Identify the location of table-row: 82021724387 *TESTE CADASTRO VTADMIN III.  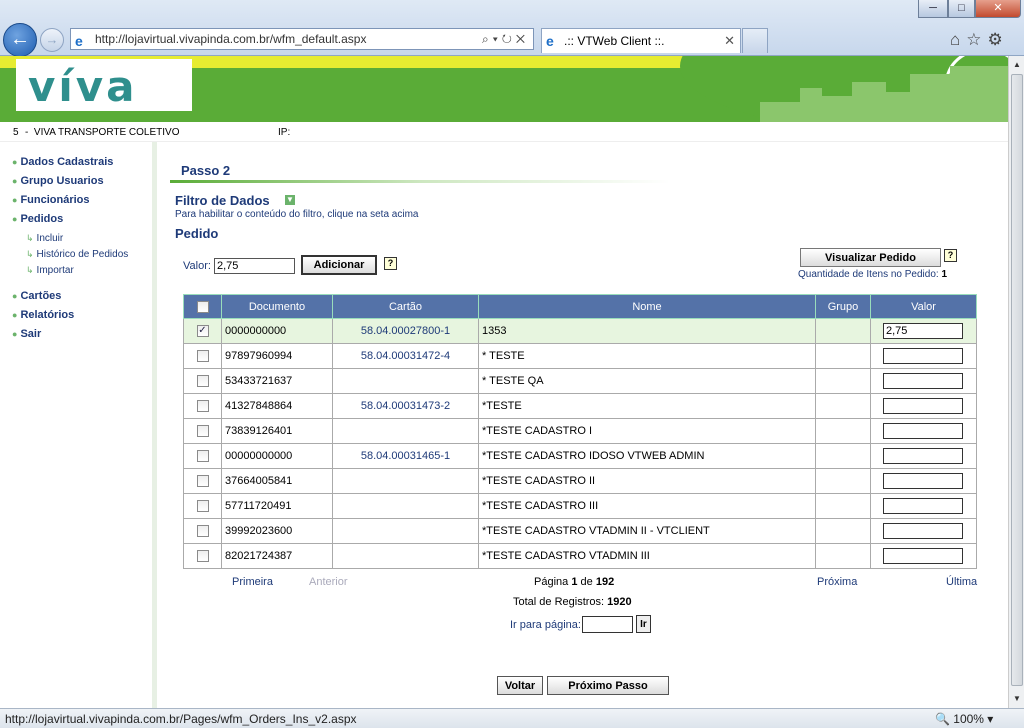
(580, 556).